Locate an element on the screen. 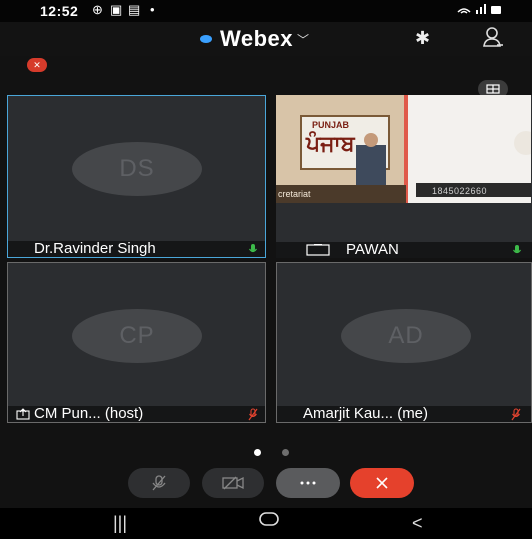 This screenshot has height=539, width=532. app-brand: Webex ﹀ is located at coordinates (254, 39).